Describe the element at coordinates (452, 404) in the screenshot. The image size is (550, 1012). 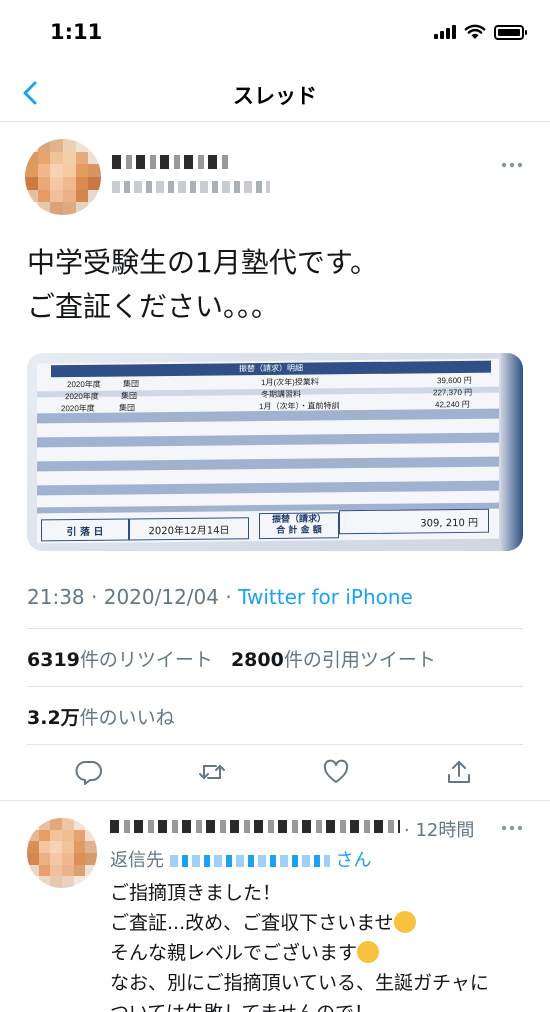
I see `invoice-amount: 42,240 円` at that location.